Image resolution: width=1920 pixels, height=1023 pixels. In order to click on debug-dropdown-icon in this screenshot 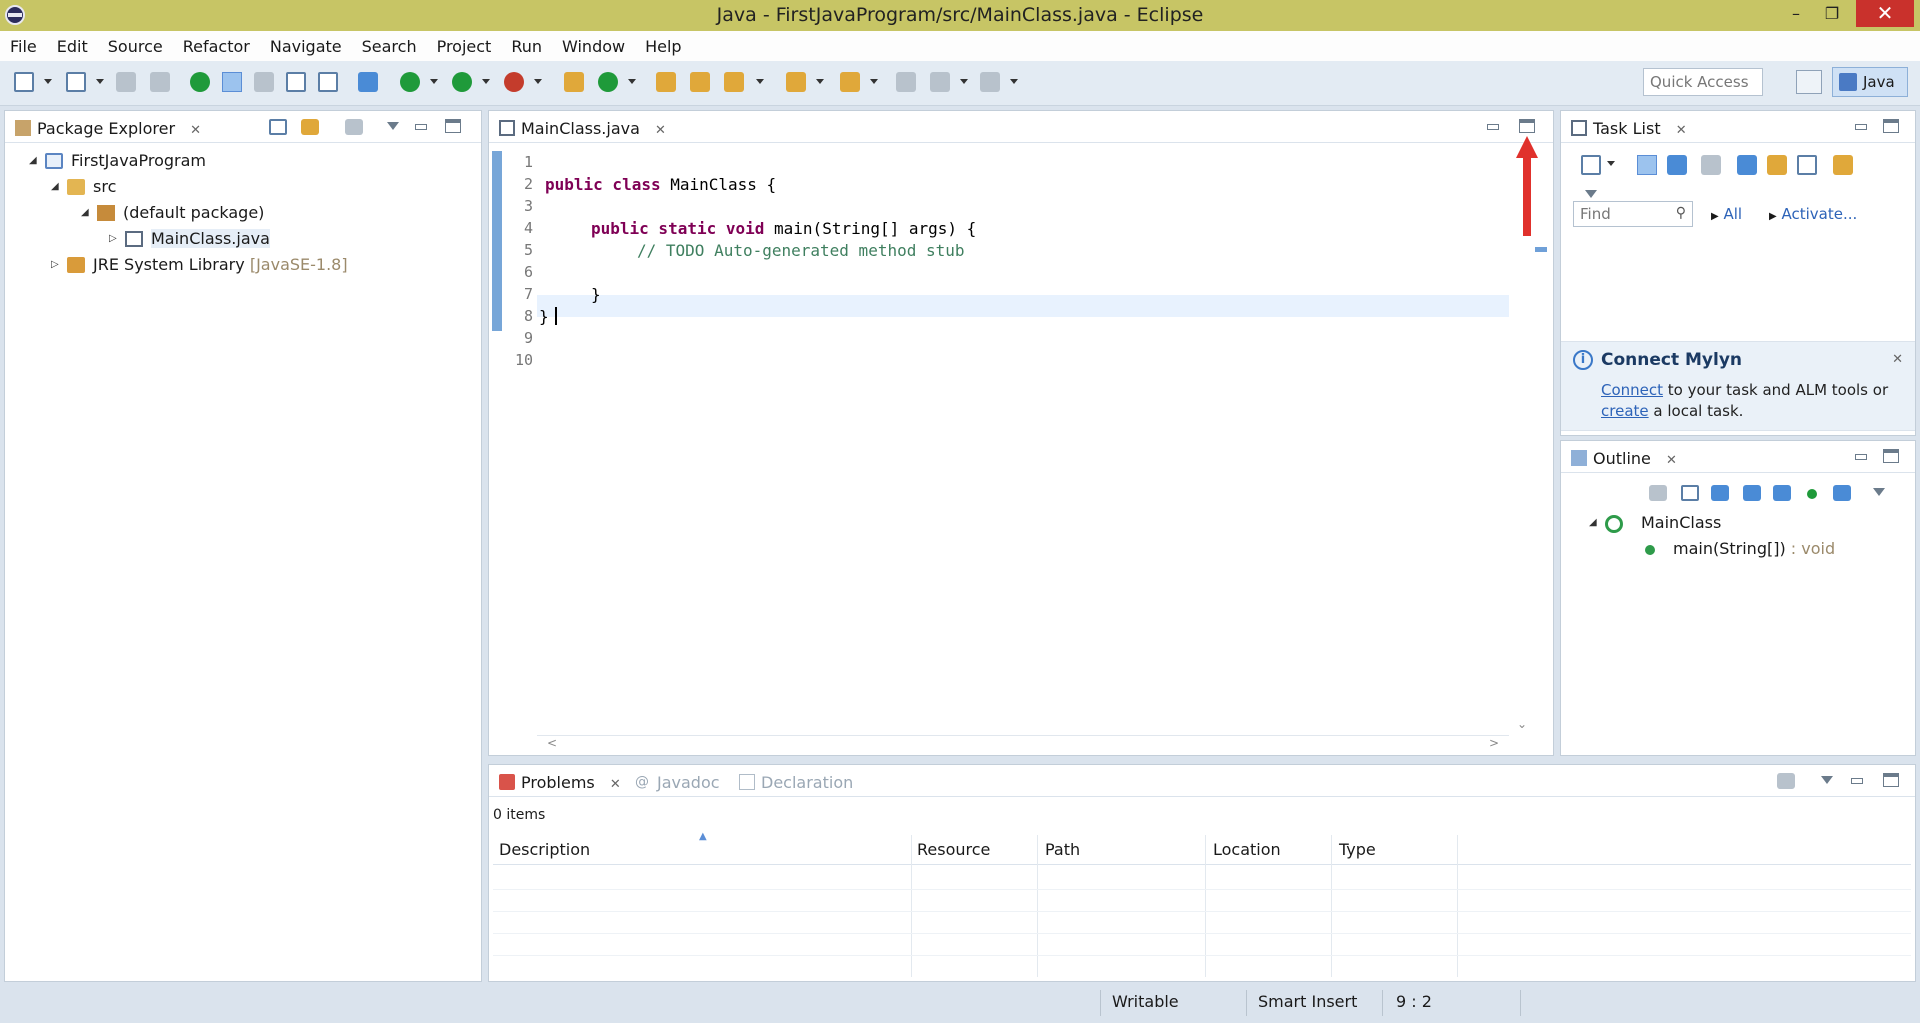, I will do `click(434, 82)`.